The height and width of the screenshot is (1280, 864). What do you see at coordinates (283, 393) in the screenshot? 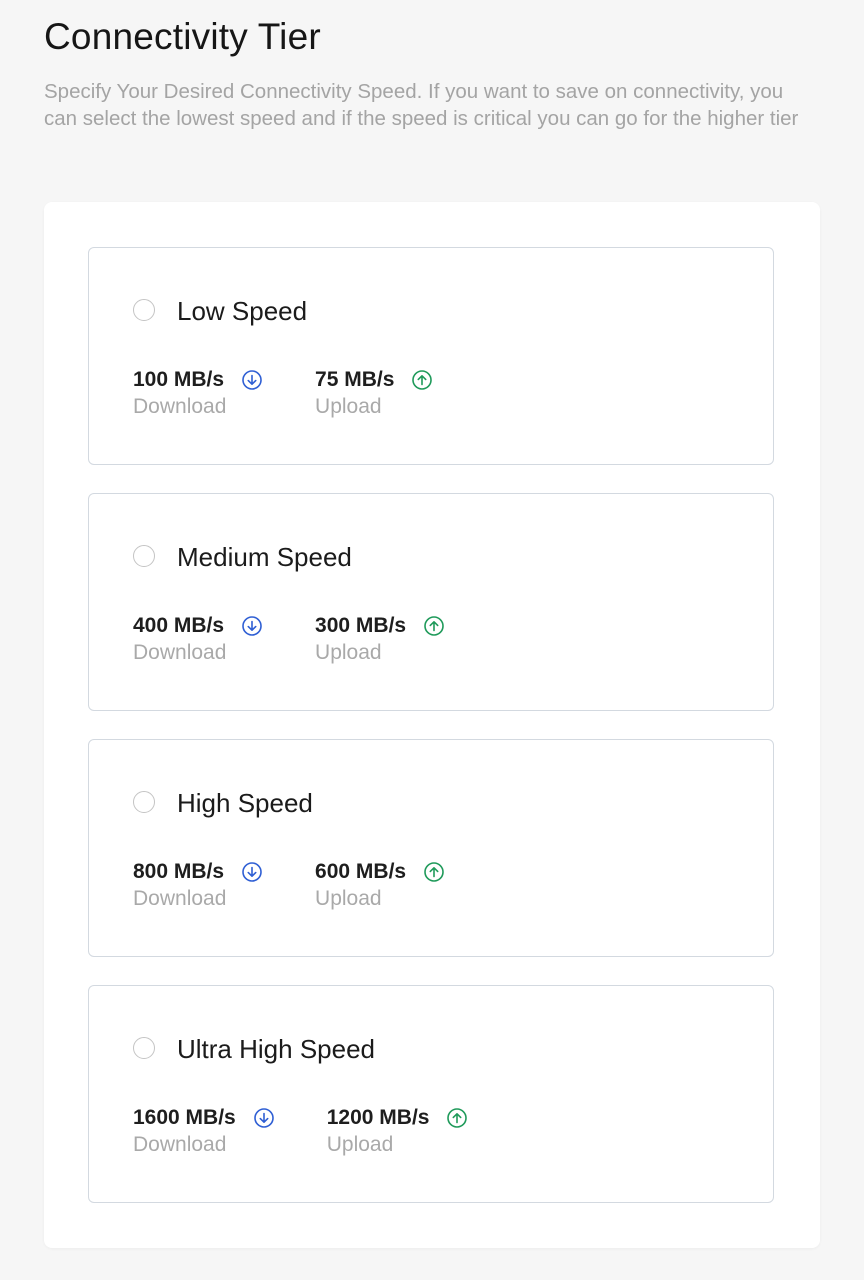
I see `speed-stats: 100 MB/s Download 75 MB/s Upload` at bounding box center [283, 393].